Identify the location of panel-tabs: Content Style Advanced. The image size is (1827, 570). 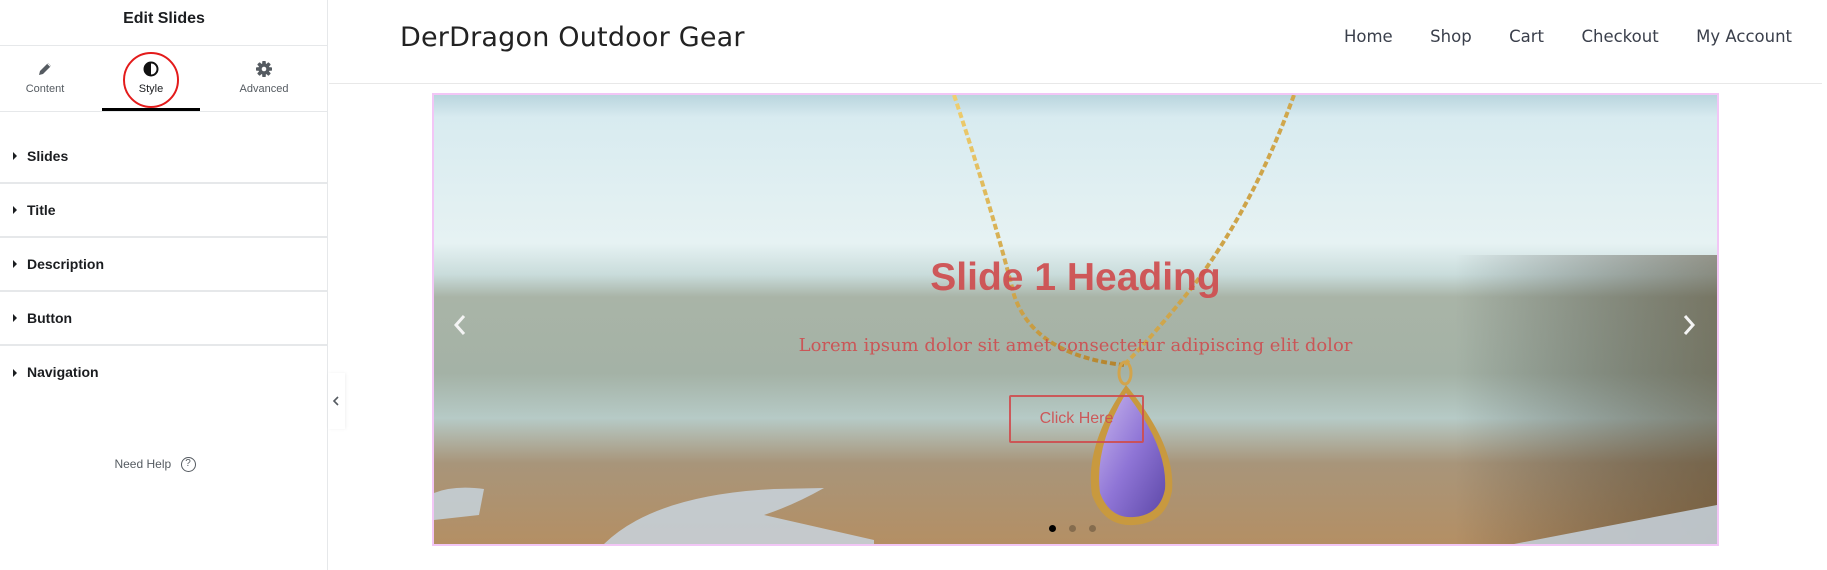
(164, 79).